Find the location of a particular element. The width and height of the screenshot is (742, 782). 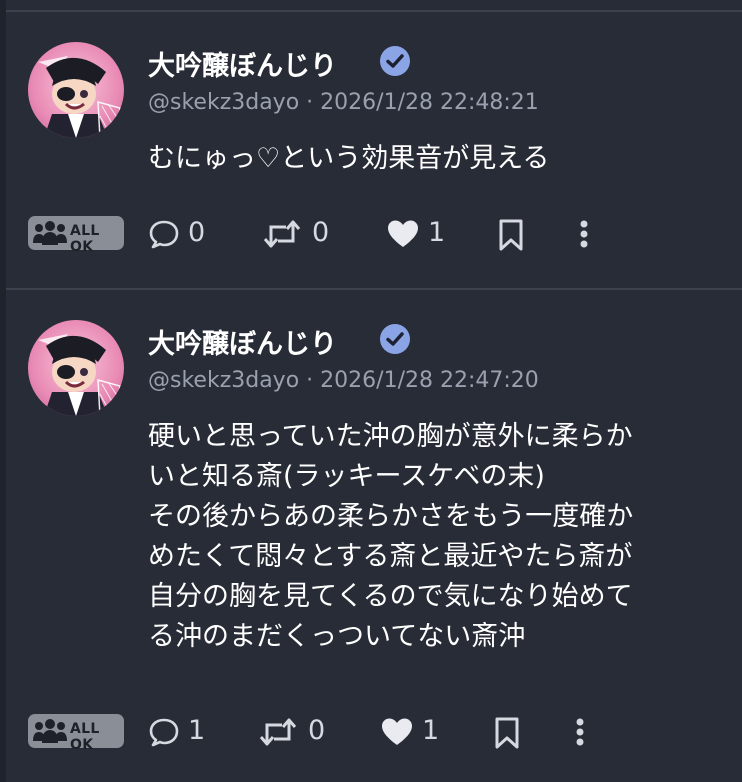

post-meta: @skekz3dayo · 2026/1/28 22:48:21 is located at coordinates (343, 102).